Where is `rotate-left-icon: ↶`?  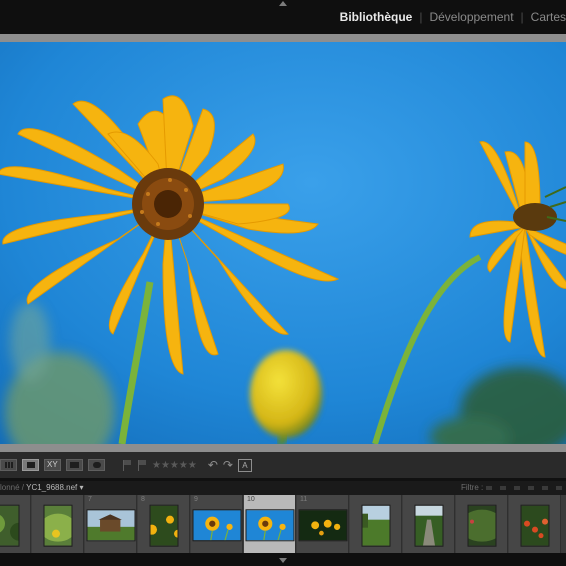 rotate-left-icon: ↶ is located at coordinates (213, 465).